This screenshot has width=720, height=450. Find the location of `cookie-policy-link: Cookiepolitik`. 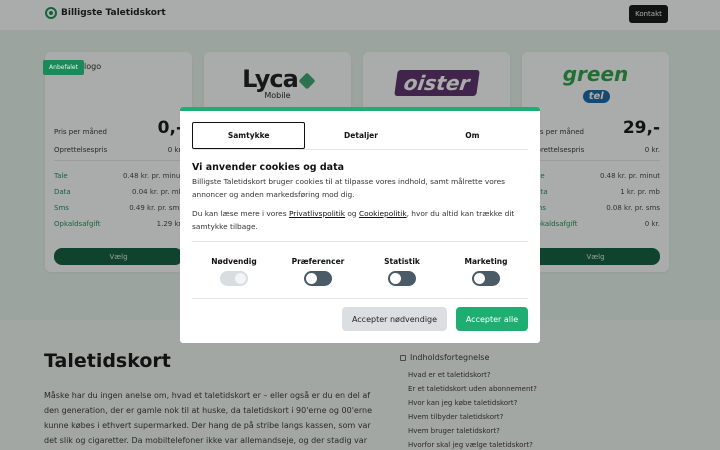

cookie-policy-link: Cookiepolitik is located at coordinates (383, 213).